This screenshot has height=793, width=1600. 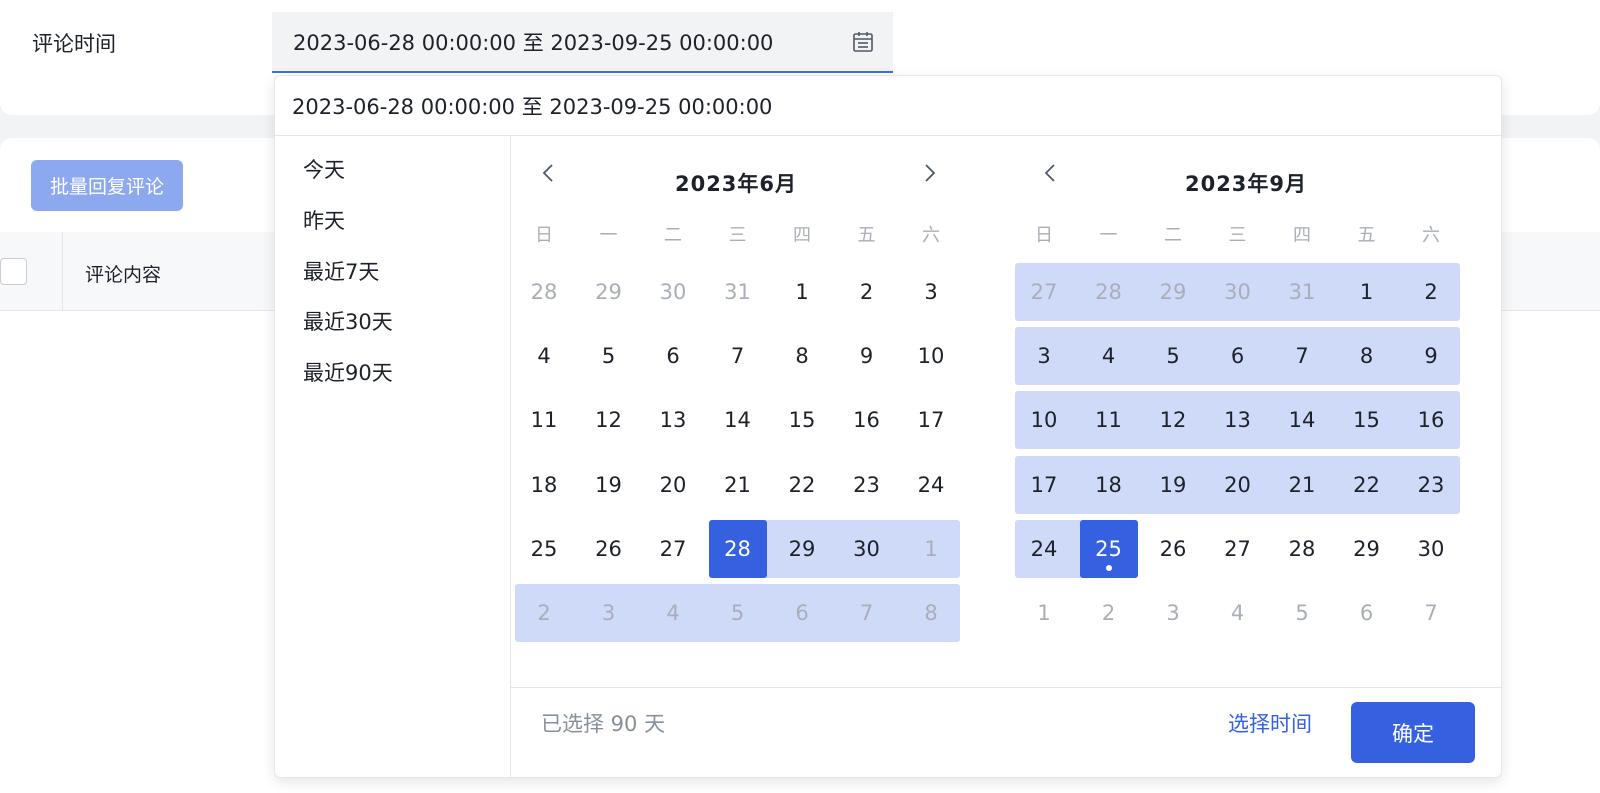 What do you see at coordinates (13, 271) in the screenshot?
I see `select-all-checkbox` at bounding box center [13, 271].